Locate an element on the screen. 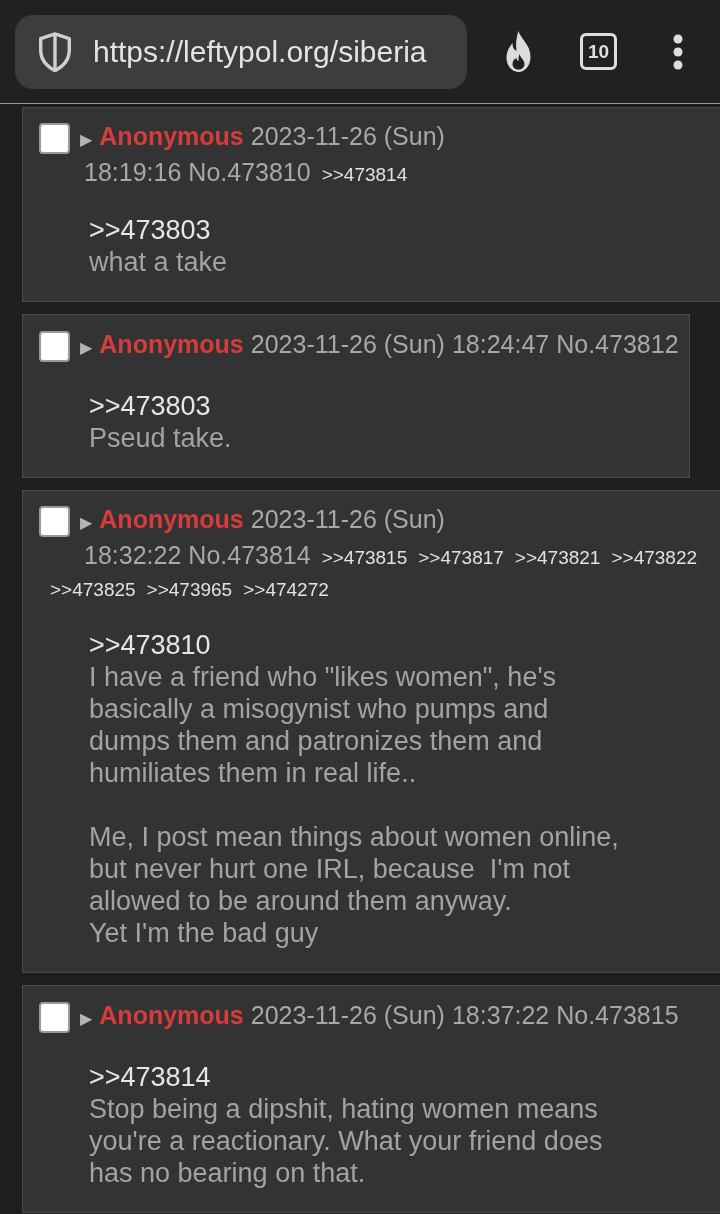 This screenshot has height=1214, width=720. post-number-link: No.473814 is located at coordinates (249, 555).